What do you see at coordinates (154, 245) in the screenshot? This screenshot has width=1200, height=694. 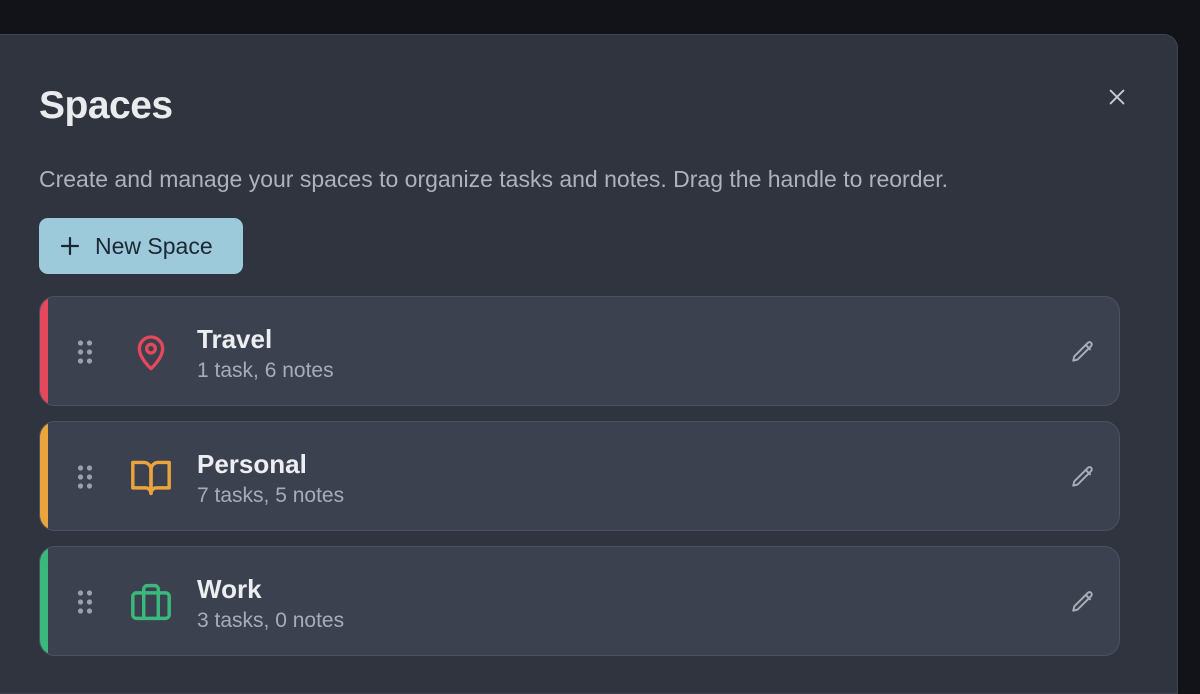 I see `new-space-label: New Space` at bounding box center [154, 245].